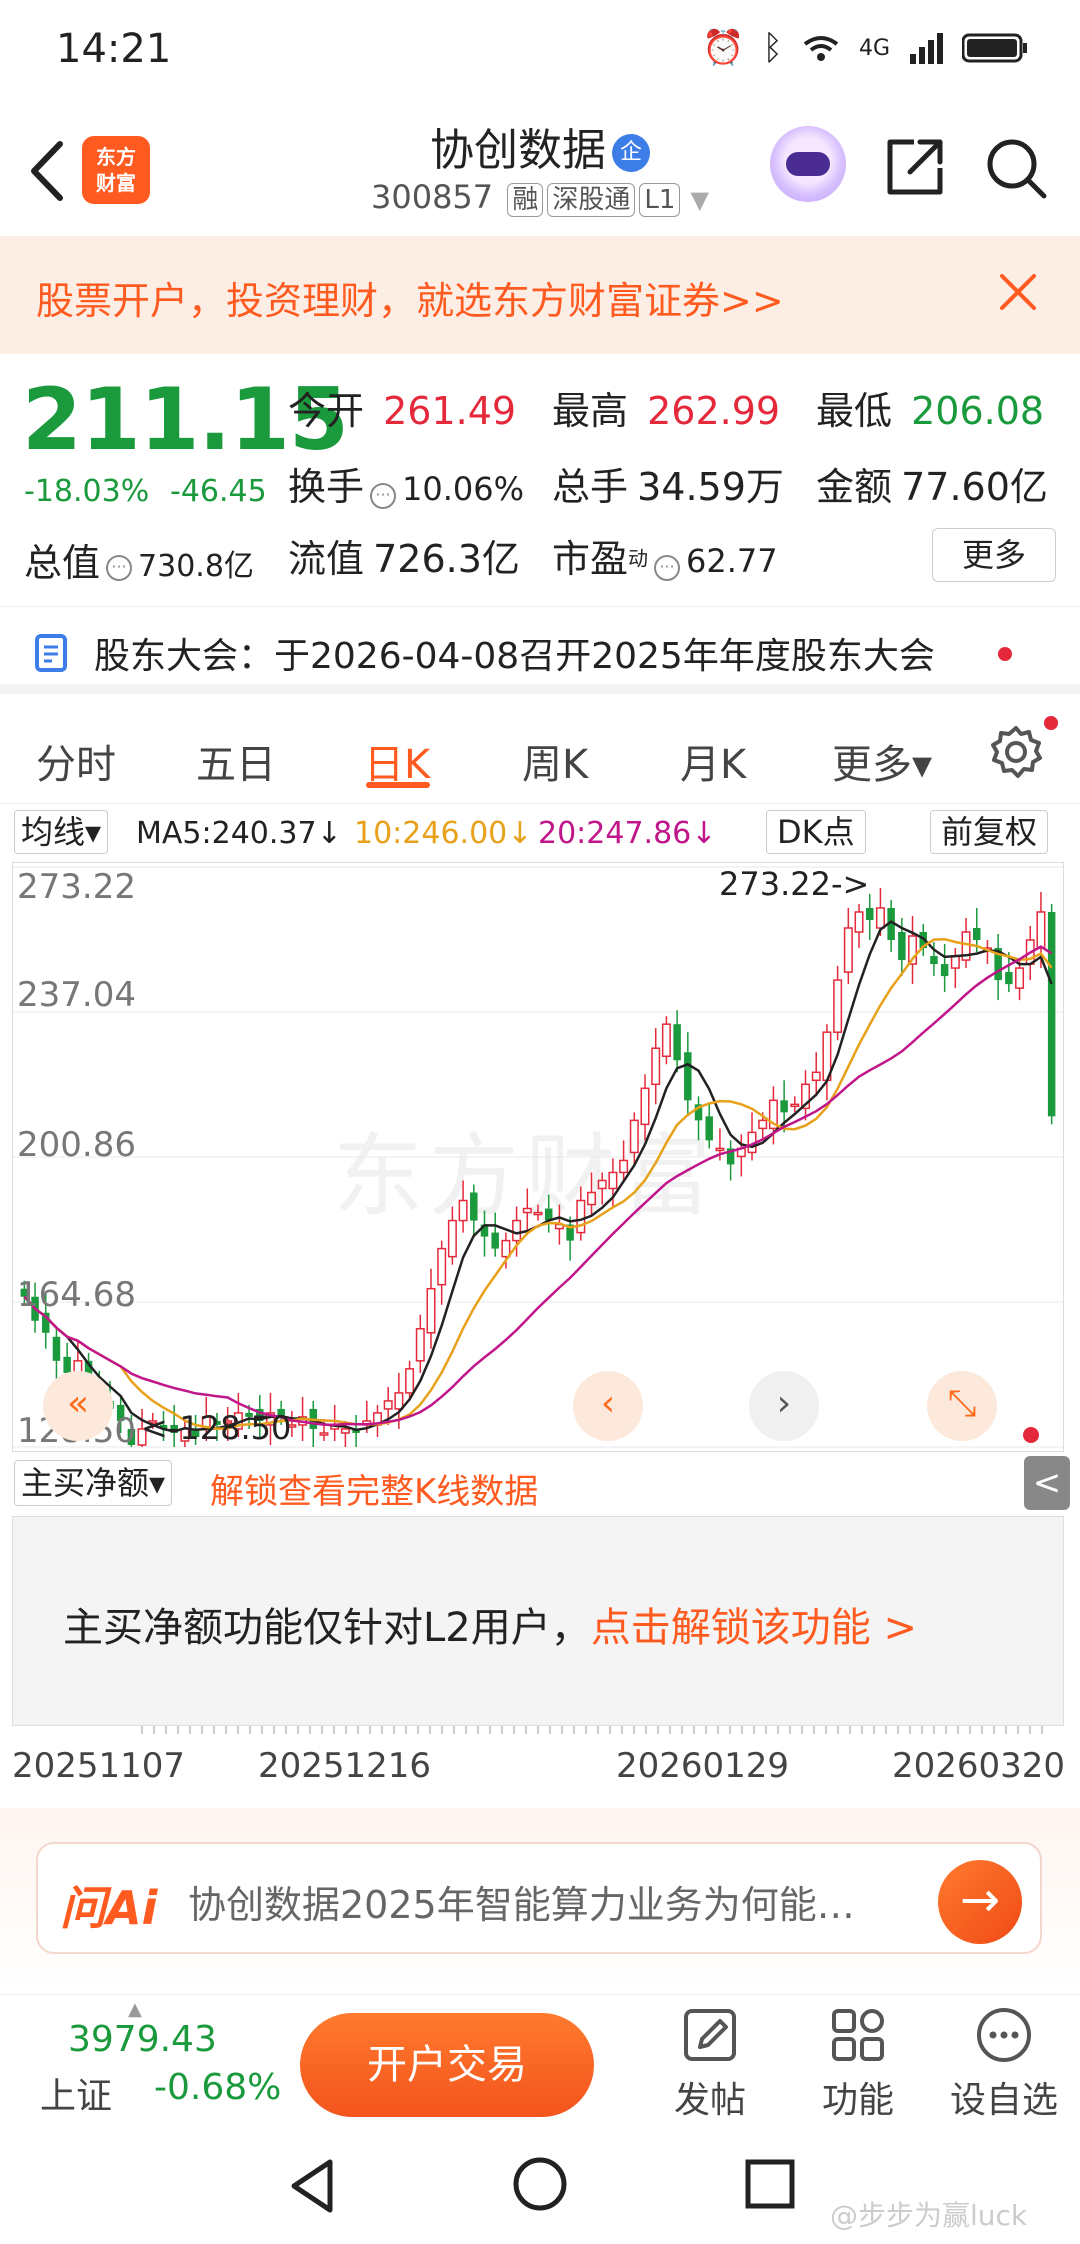  What do you see at coordinates (490, 1624) in the screenshot?
I see `indicator-message: 主买净额功能仅针对L2用户，点击解锁该功能 >` at bounding box center [490, 1624].